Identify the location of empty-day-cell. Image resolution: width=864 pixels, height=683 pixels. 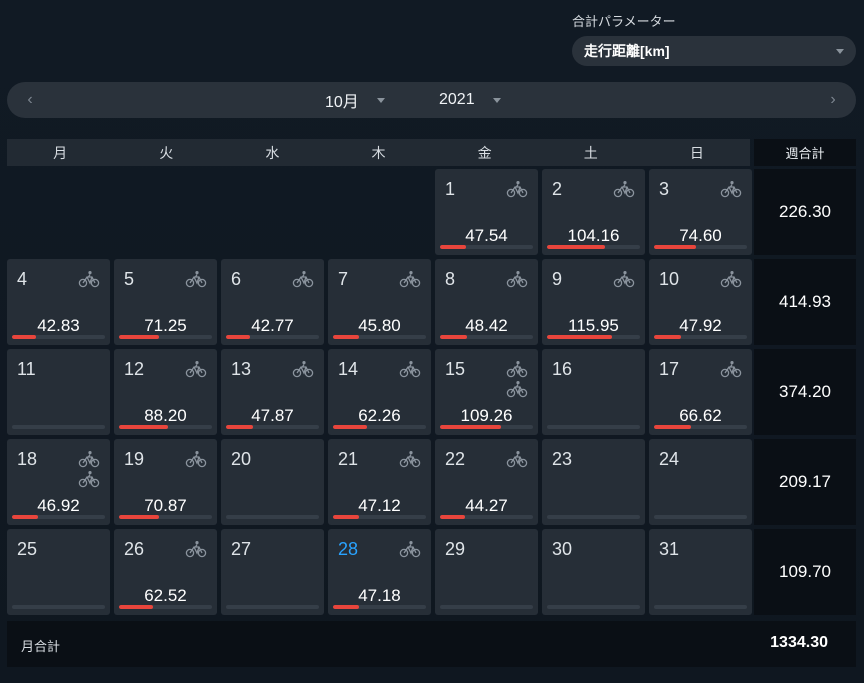
(379, 212).